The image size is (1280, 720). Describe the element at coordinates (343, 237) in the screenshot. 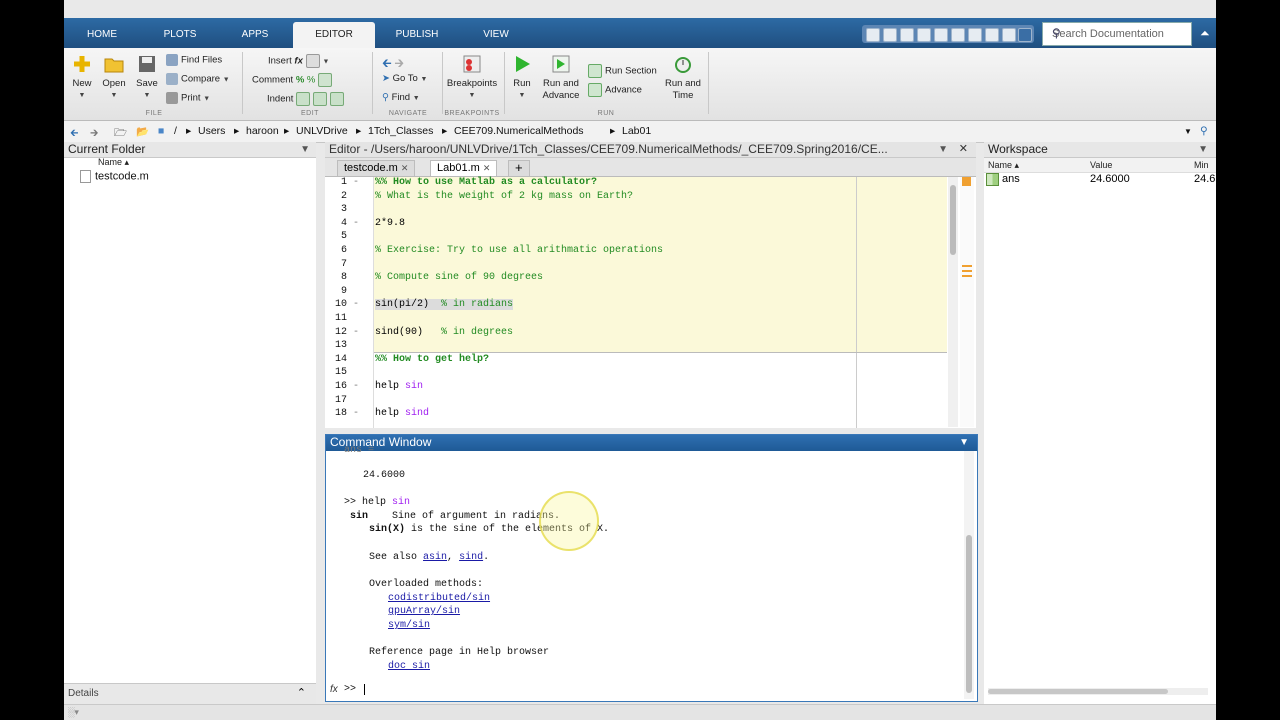

I see `line-number: 5` at that location.